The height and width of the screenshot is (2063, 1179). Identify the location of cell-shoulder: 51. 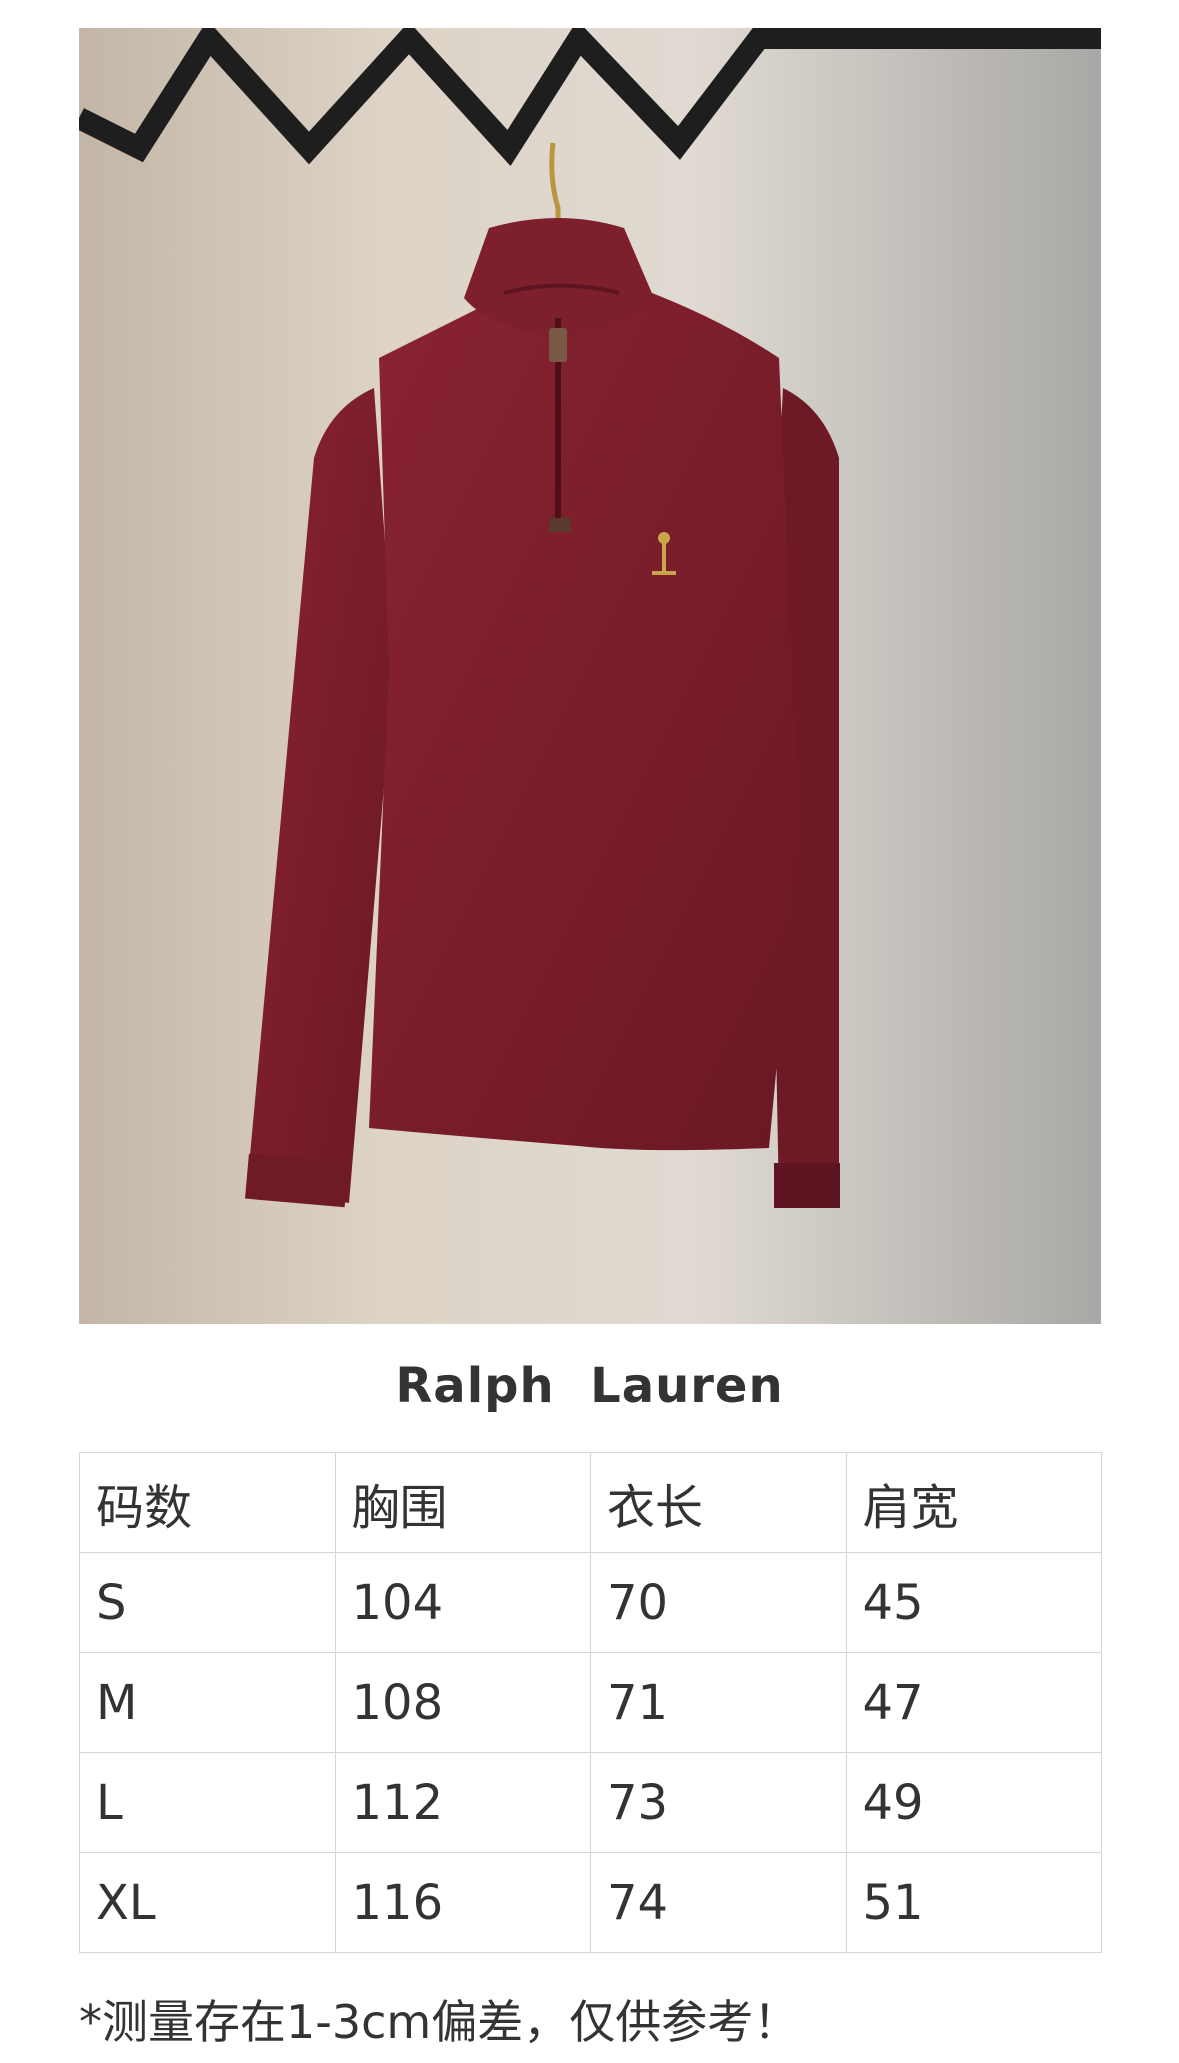
(973, 1902).